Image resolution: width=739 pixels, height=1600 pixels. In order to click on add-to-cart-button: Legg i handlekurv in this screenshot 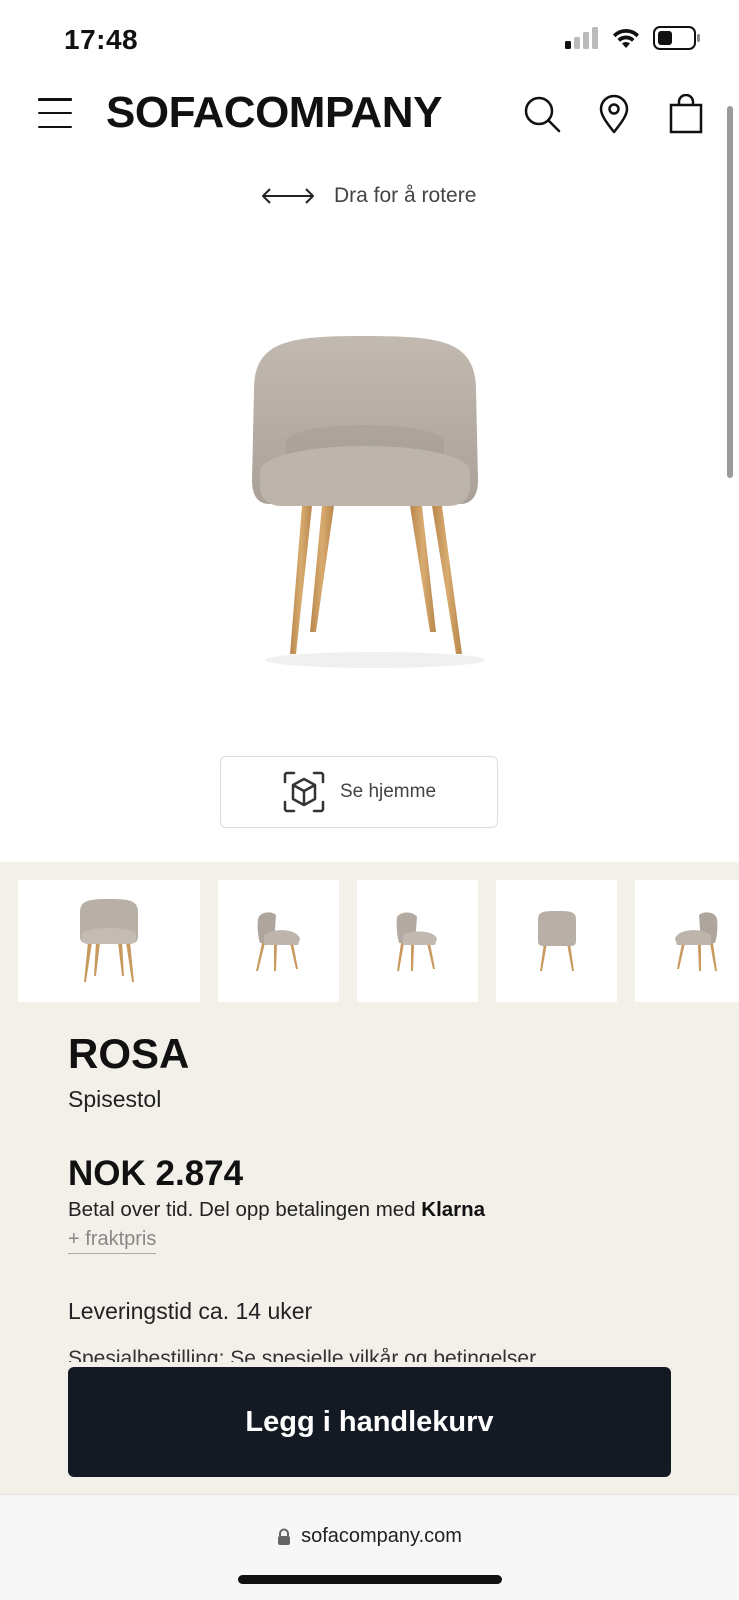, I will do `click(369, 1422)`.